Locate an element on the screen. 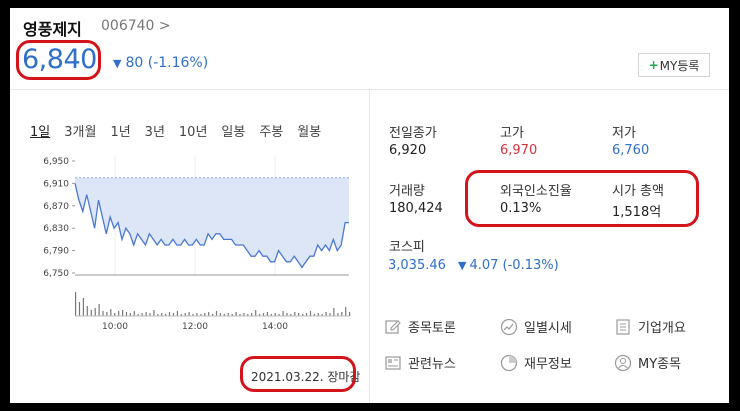 The height and width of the screenshot is (411, 740). tab-3year: 3년 is located at coordinates (155, 130).